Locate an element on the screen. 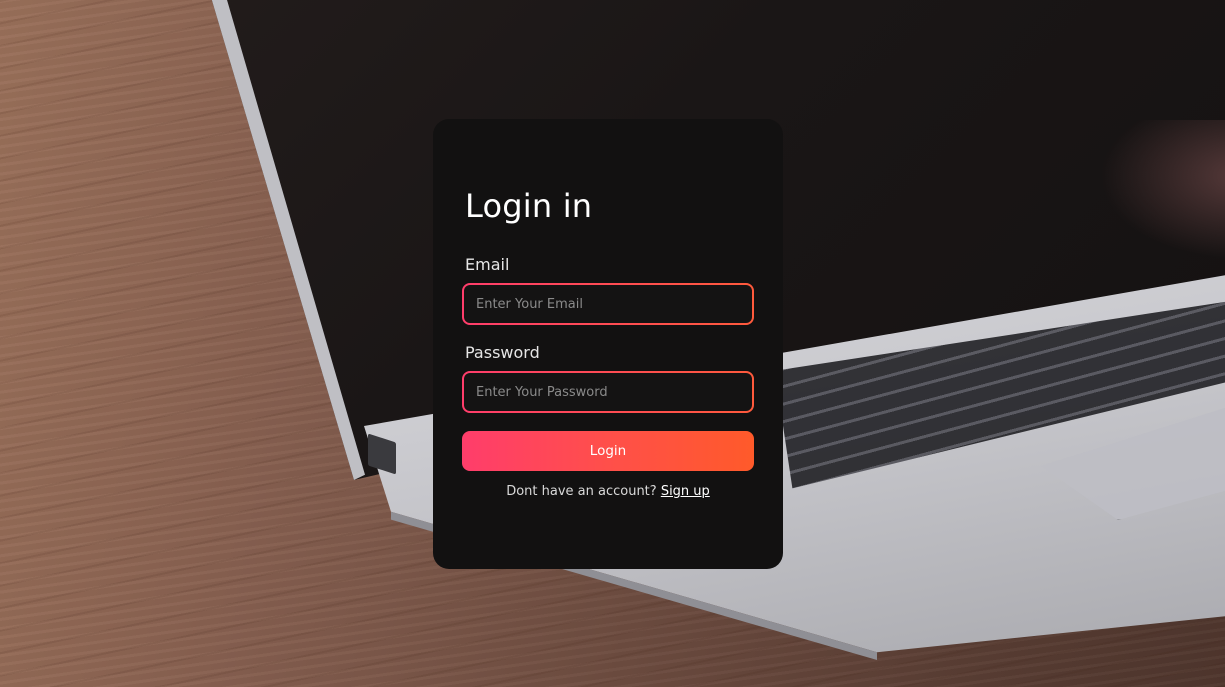 The image size is (1225, 687). password-field-border is located at coordinates (608, 392).